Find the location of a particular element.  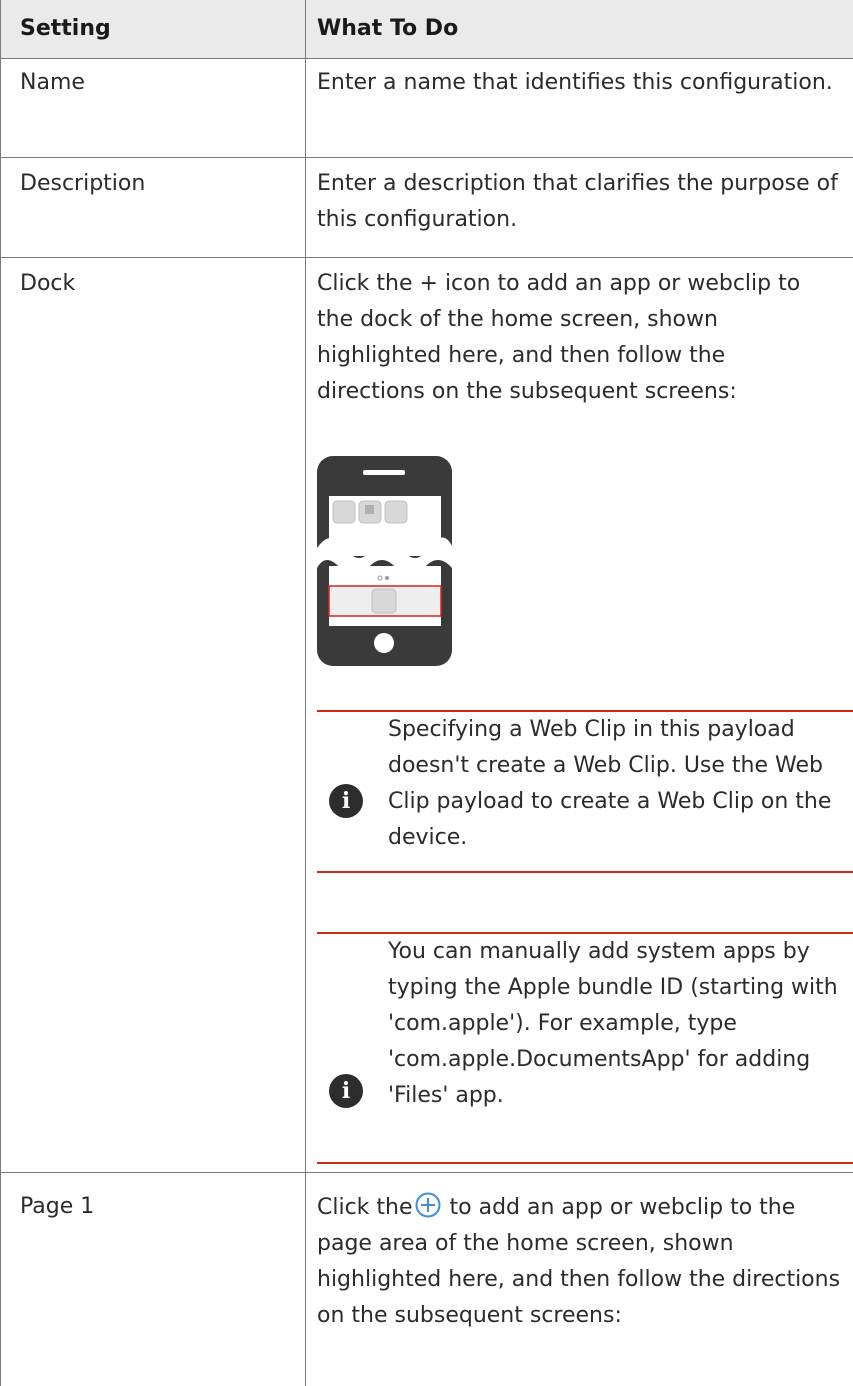

page1-text-before: Click the is located at coordinates (365, 1207).